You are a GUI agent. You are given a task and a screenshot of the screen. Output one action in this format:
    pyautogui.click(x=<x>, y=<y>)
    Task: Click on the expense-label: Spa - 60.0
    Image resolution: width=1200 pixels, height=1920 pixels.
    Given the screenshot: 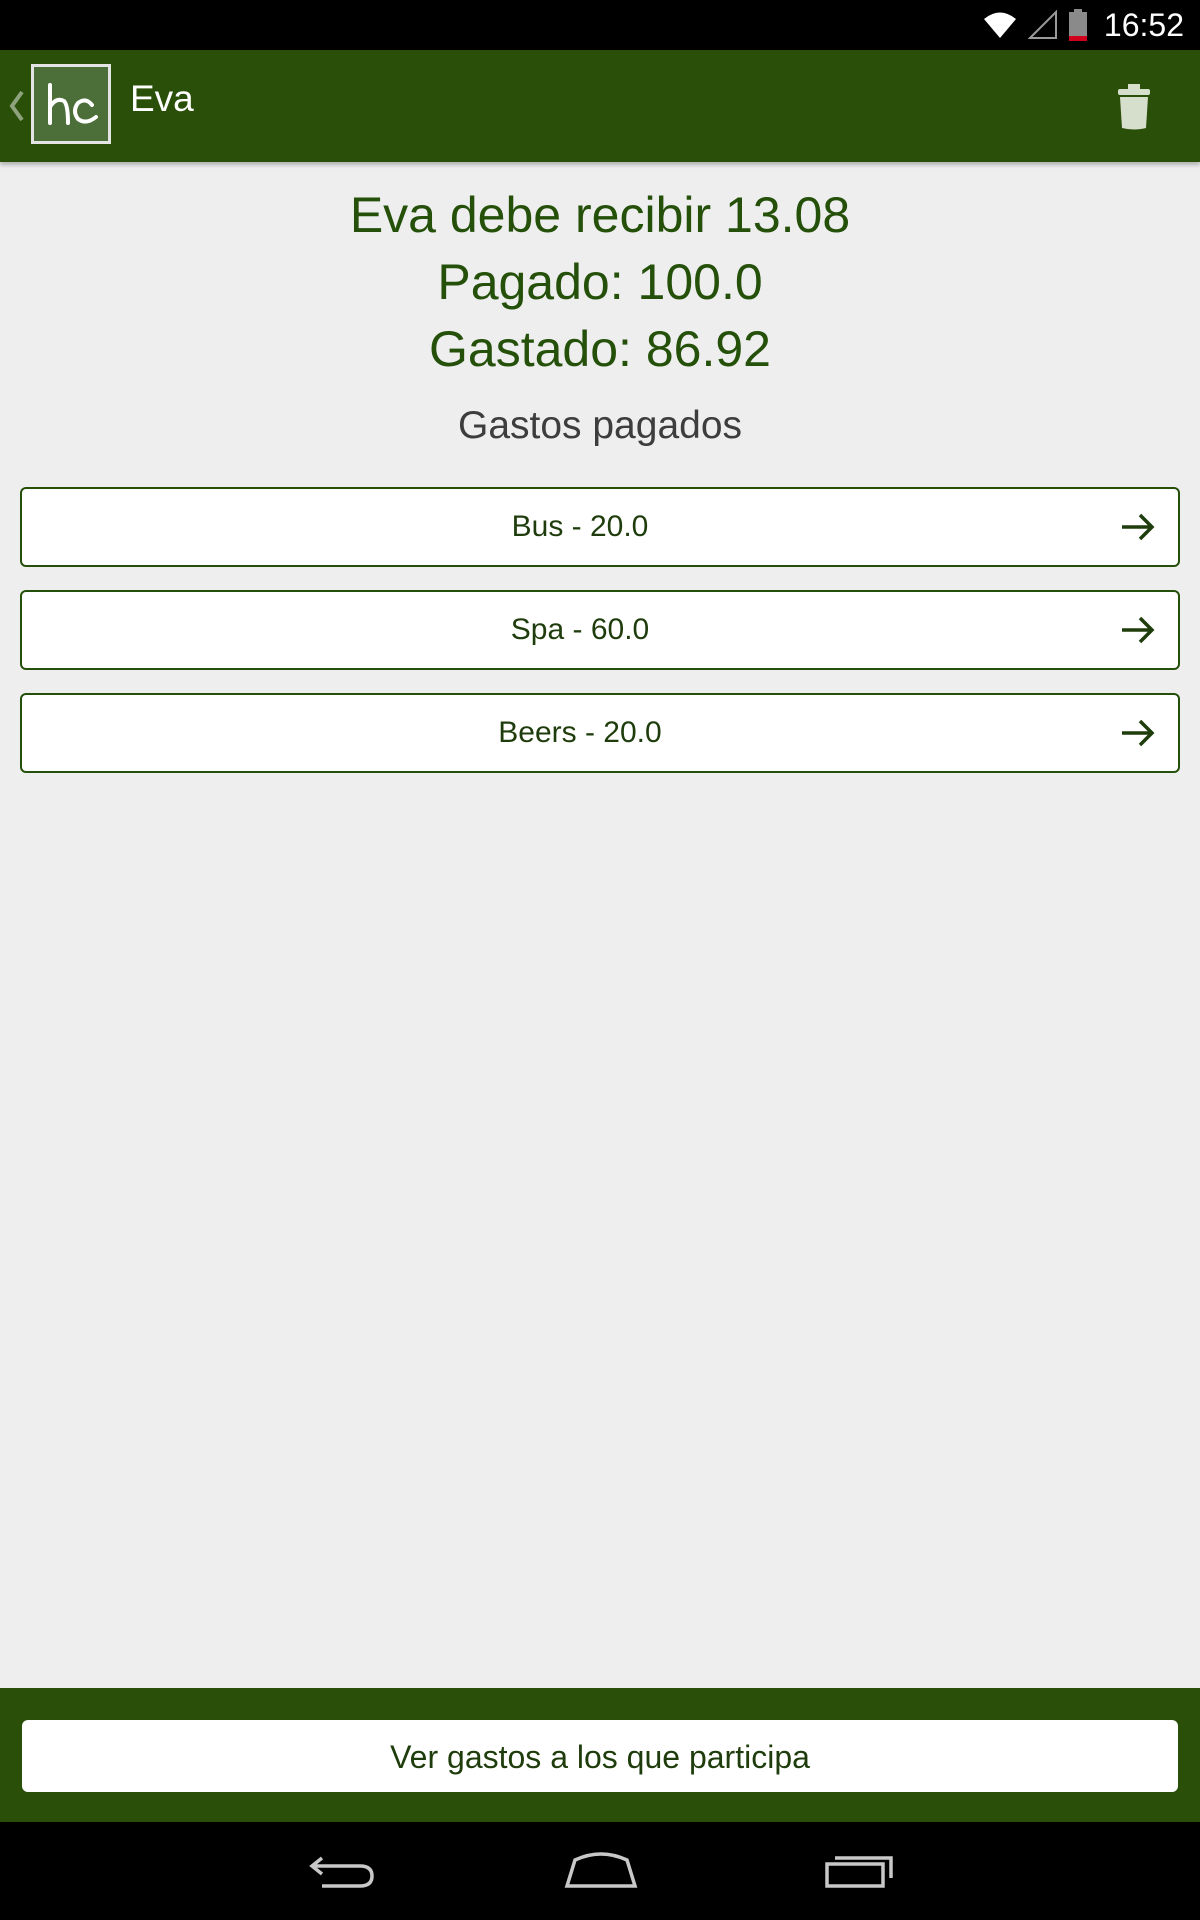 What is the action you would take?
    pyautogui.click(x=580, y=629)
    